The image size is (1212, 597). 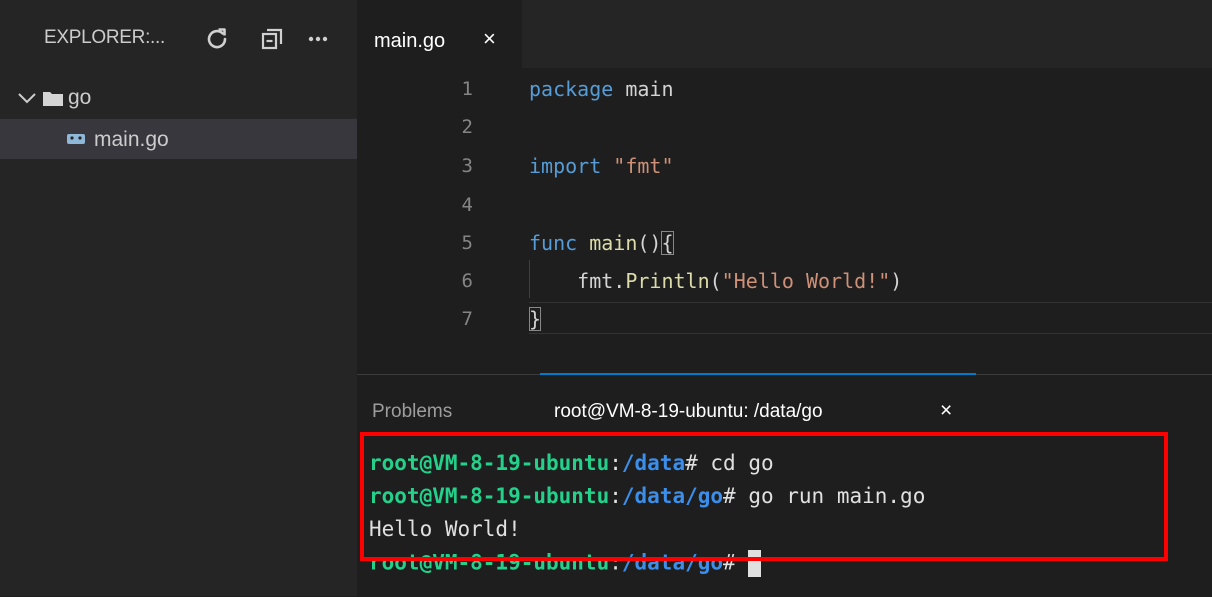 What do you see at coordinates (318, 39) in the screenshot?
I see `more-icon` at bounding box center [318, 39].